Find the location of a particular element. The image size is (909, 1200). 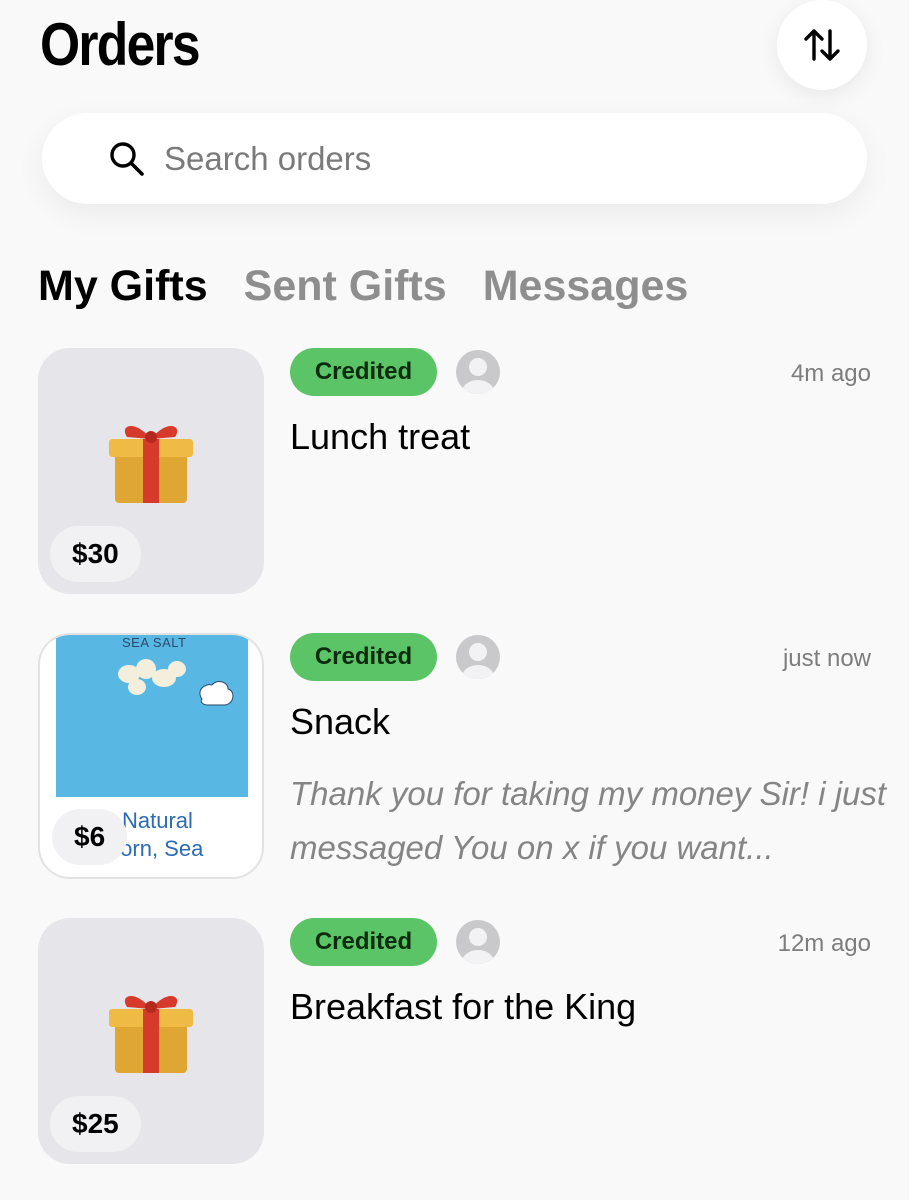

sort-button is located at coordinates (822, 45).